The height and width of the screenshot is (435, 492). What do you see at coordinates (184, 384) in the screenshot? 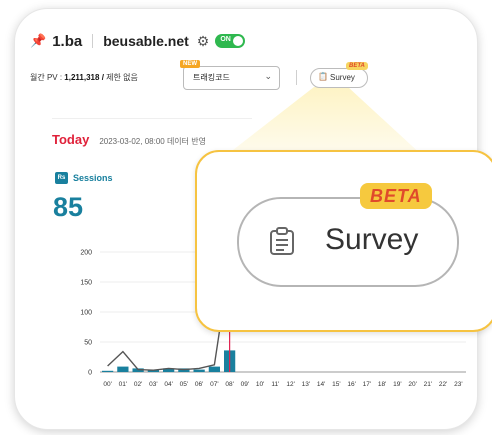
I see `x-tick-label: 05'` at bounding box center [184, 384].